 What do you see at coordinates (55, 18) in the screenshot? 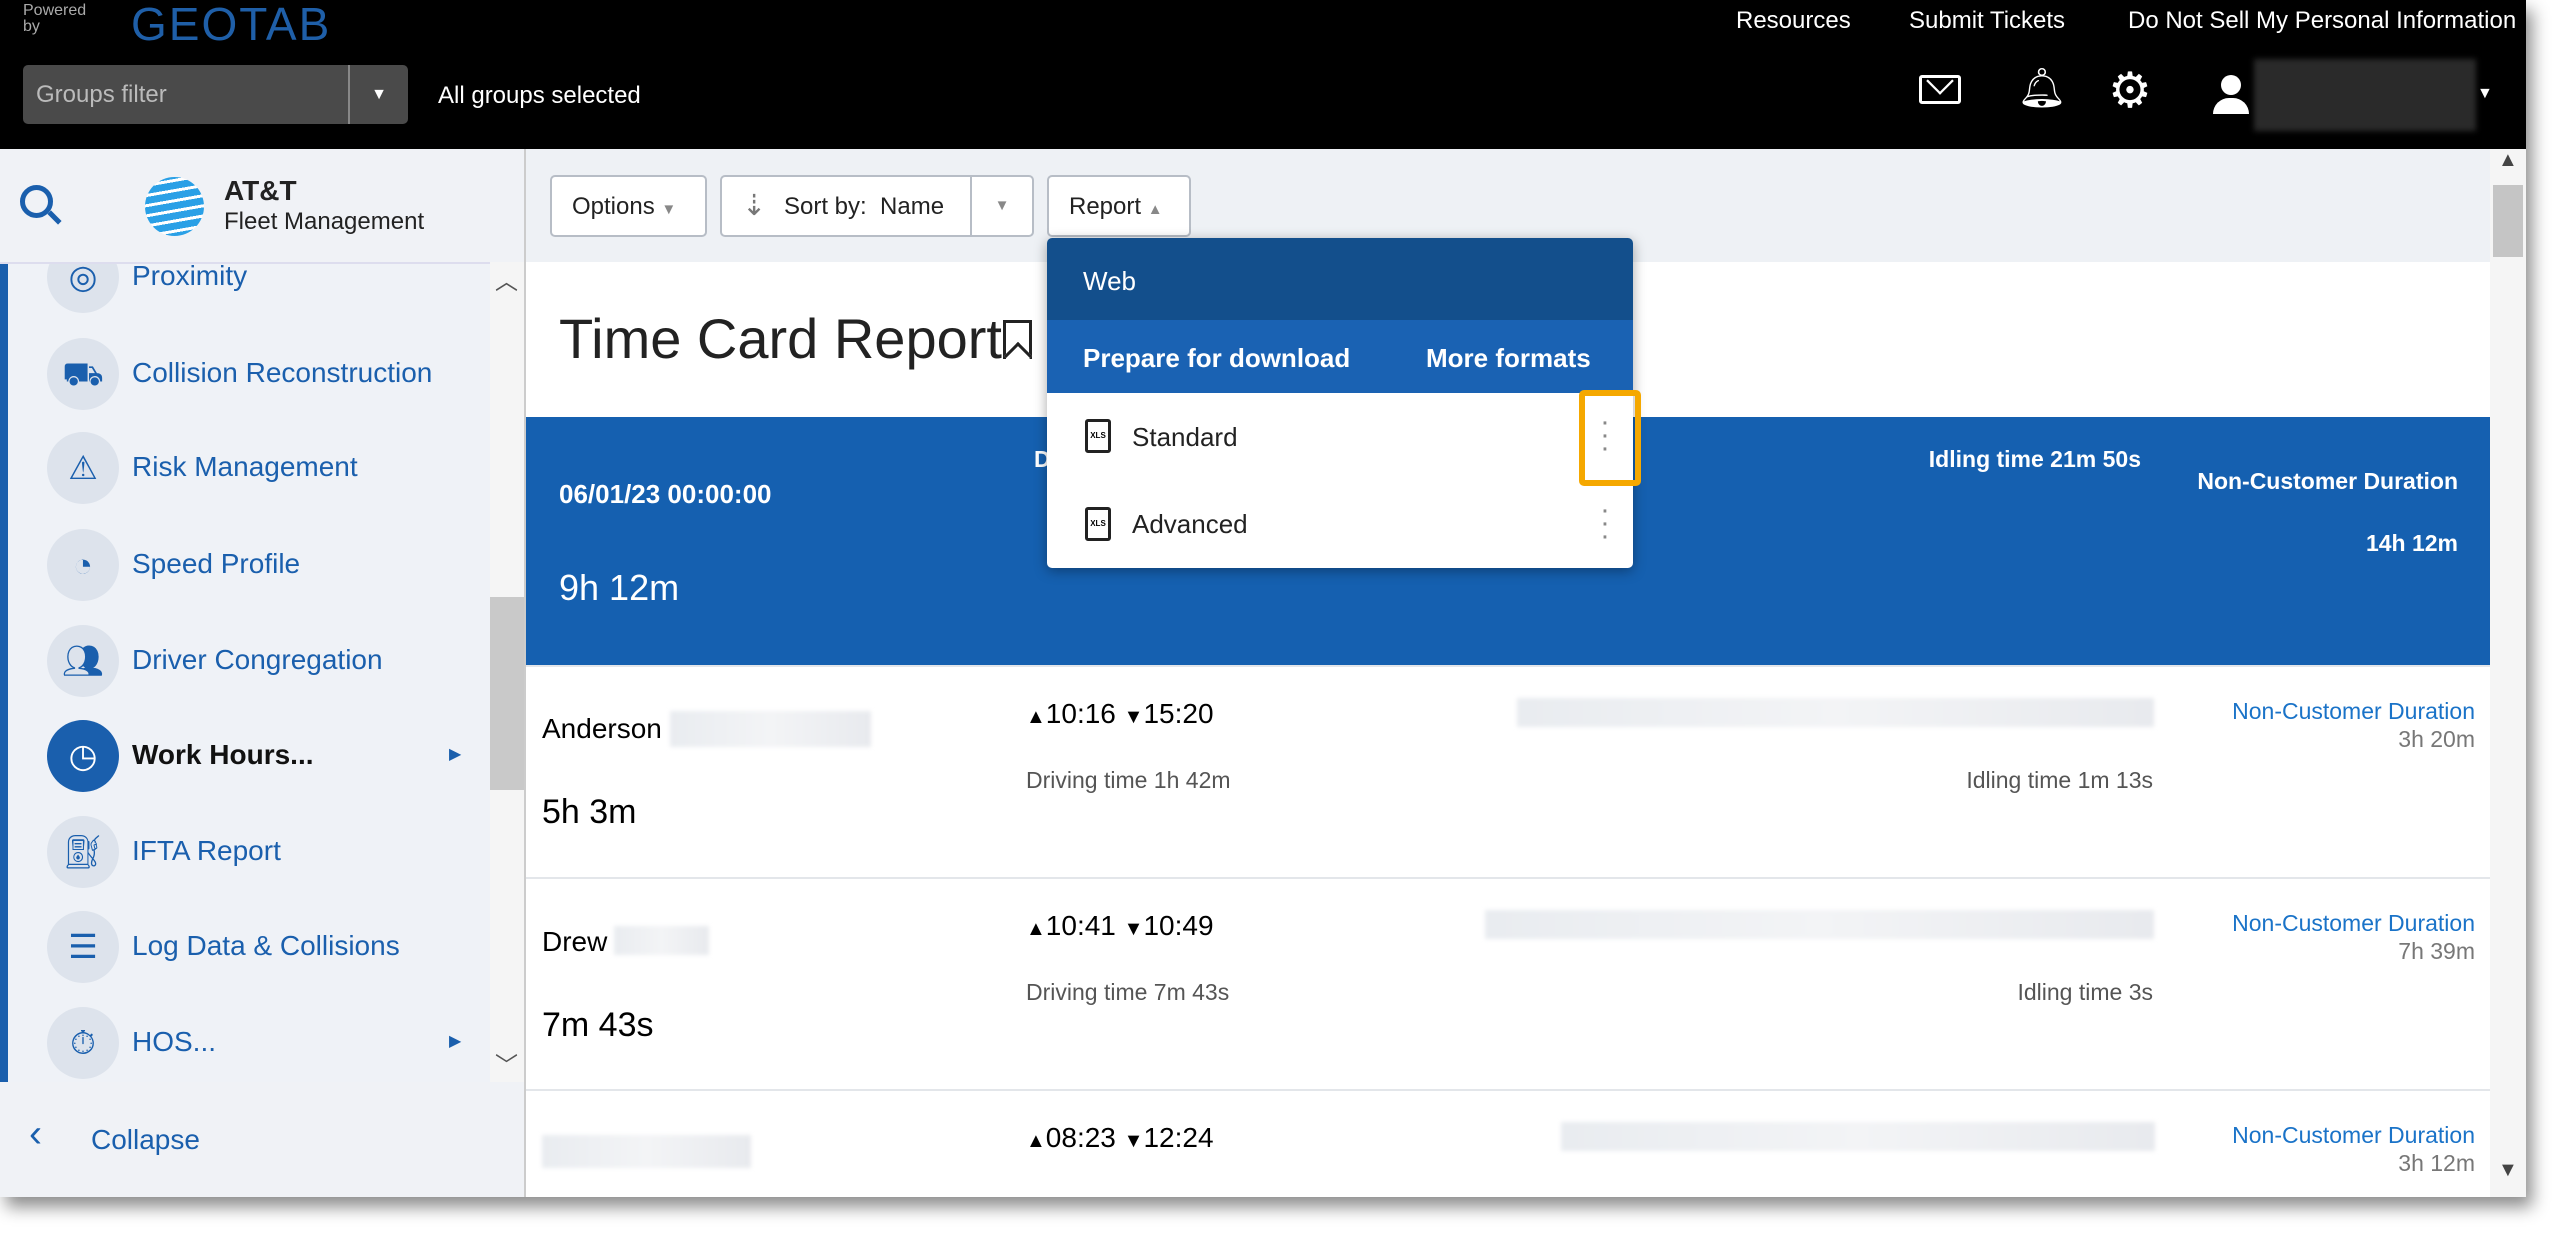
I see `powered-by: Powered by` at bounding box center [55, 18].